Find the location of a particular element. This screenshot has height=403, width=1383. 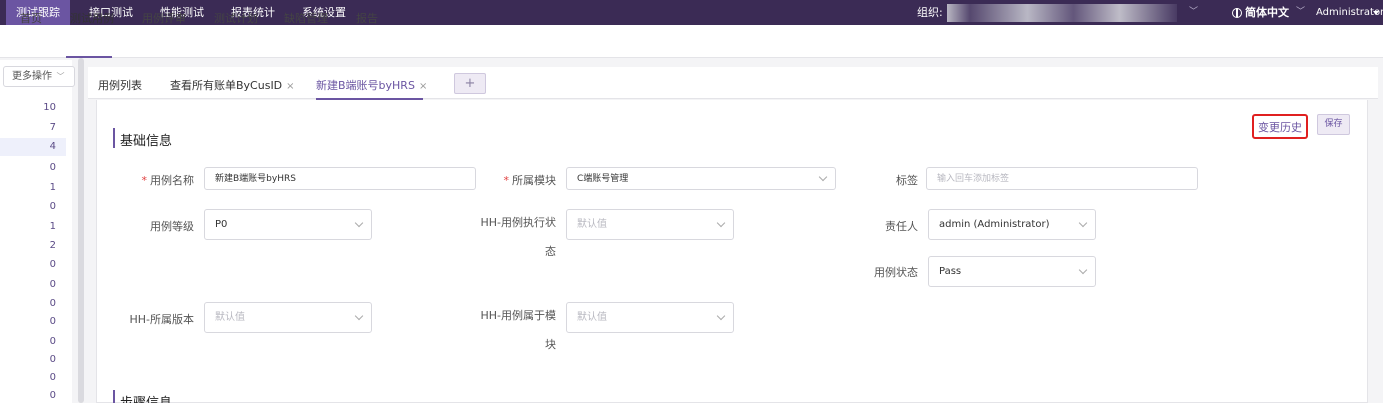

module-label-text: 所属模块 is located at coordinates (534, 180).